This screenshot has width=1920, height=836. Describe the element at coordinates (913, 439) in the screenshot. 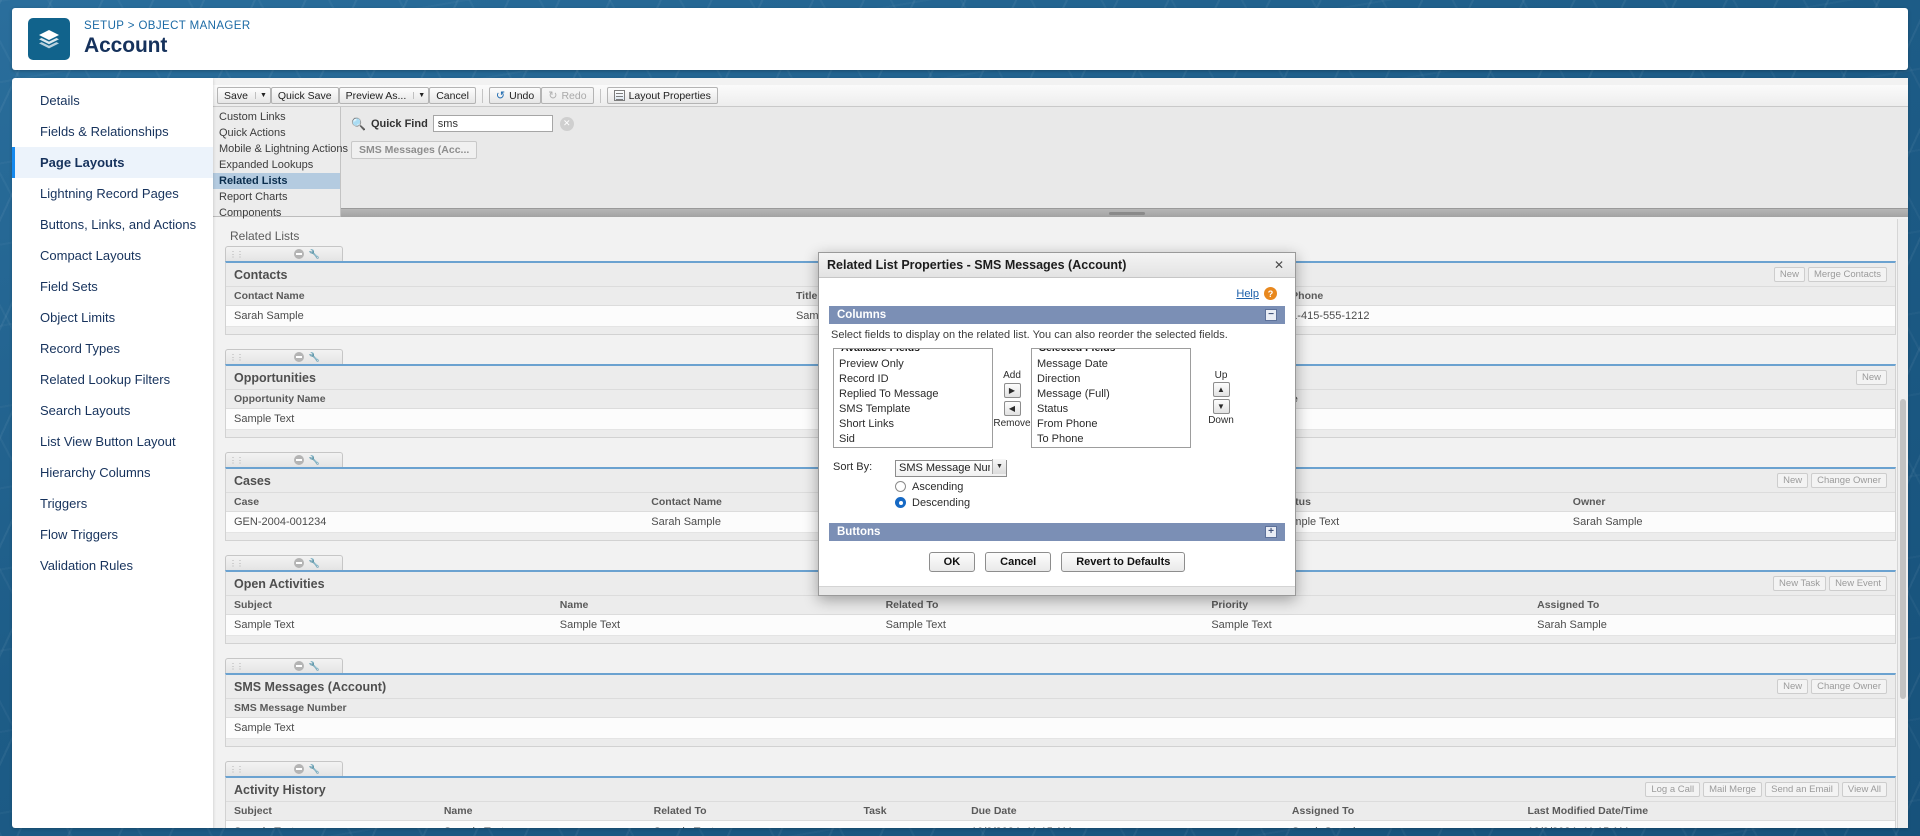

I see `available-field-option: Sid` at that location.